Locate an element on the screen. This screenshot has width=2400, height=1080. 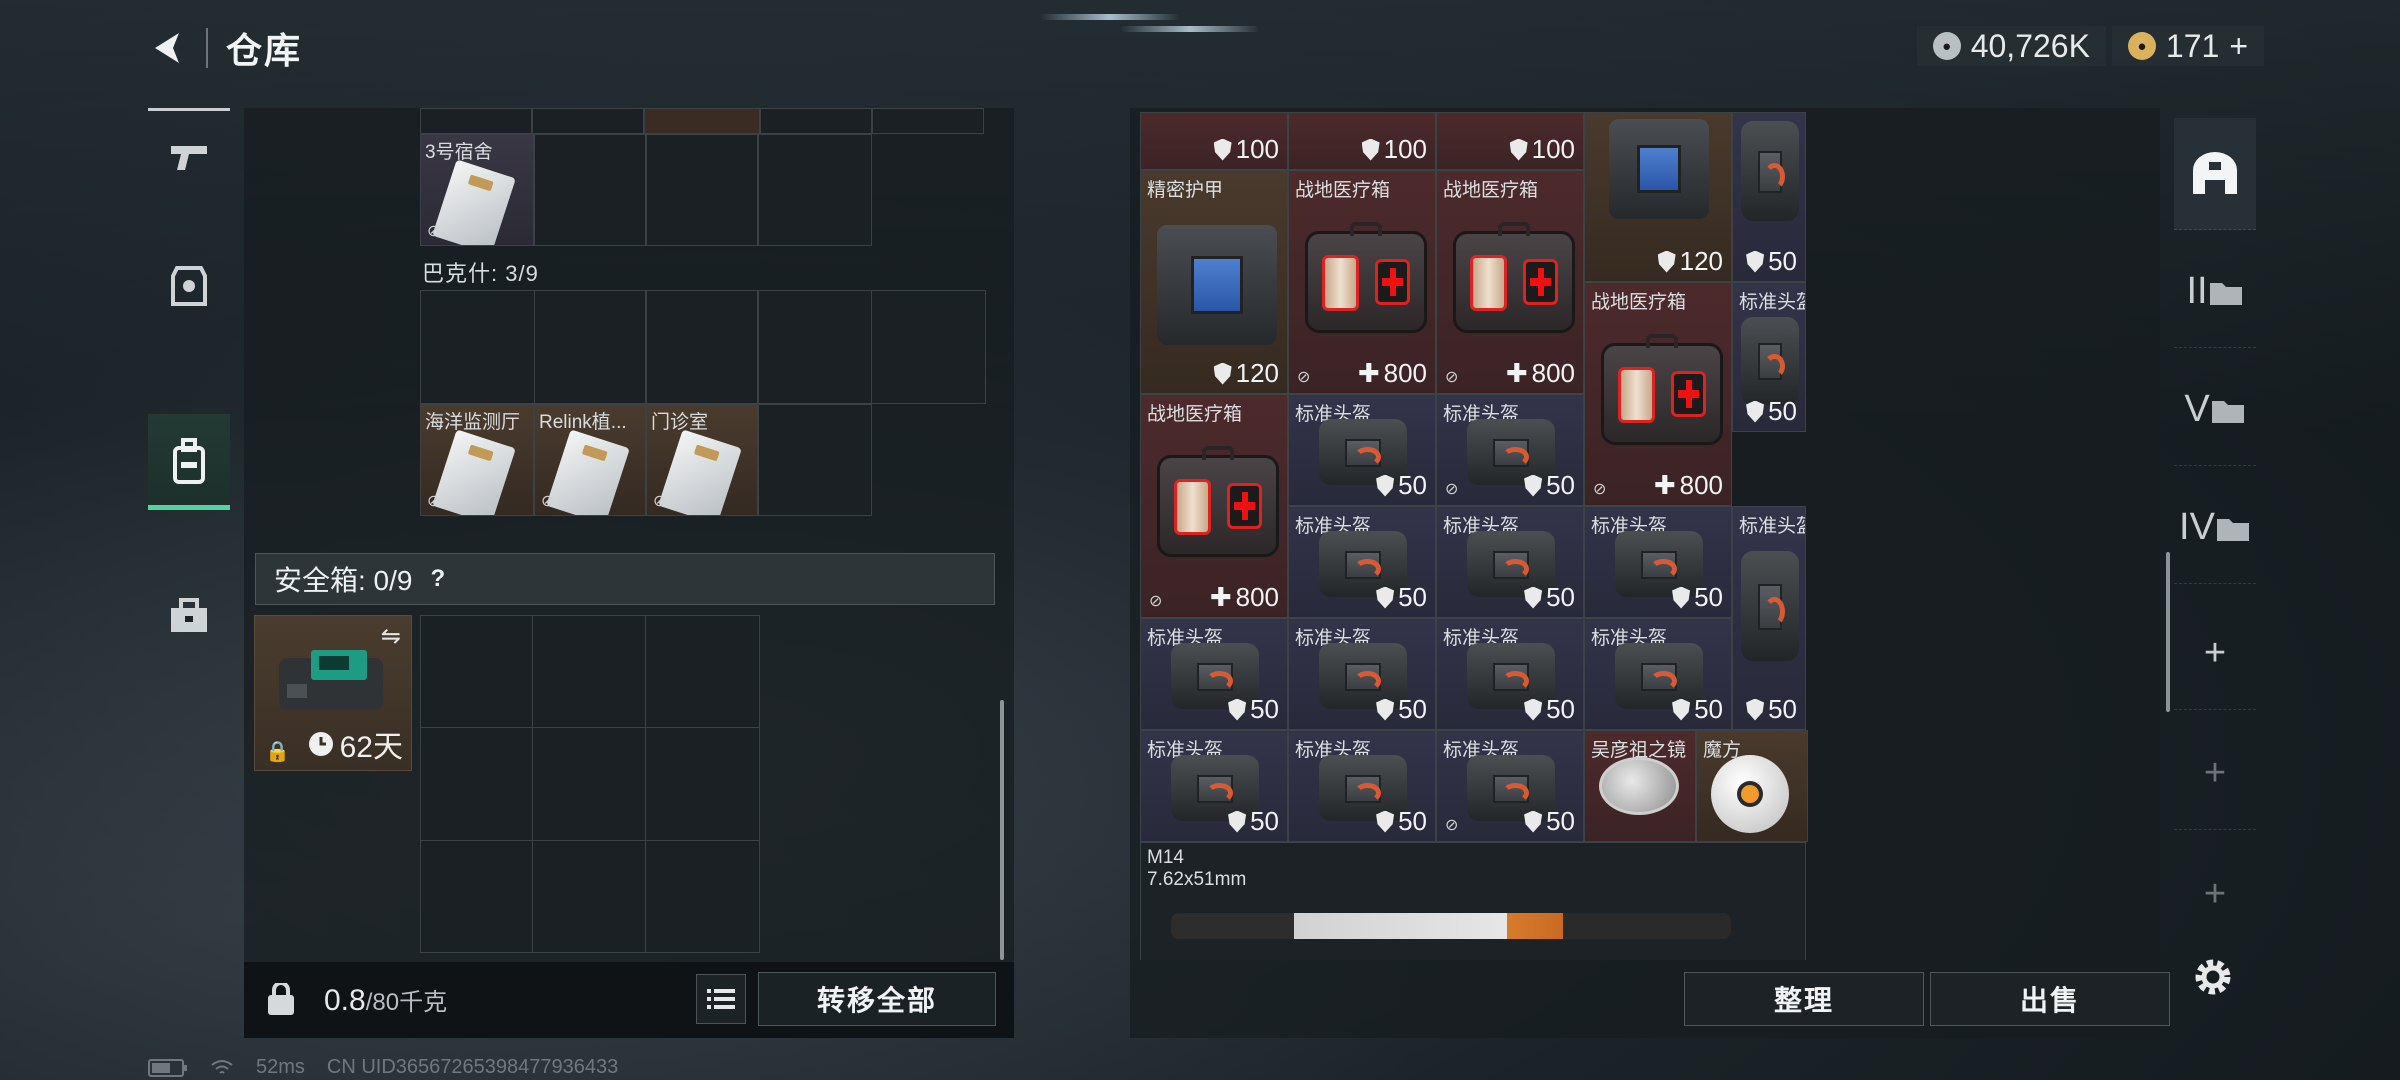
helmet-icon is located at coordinates (1770, 606).